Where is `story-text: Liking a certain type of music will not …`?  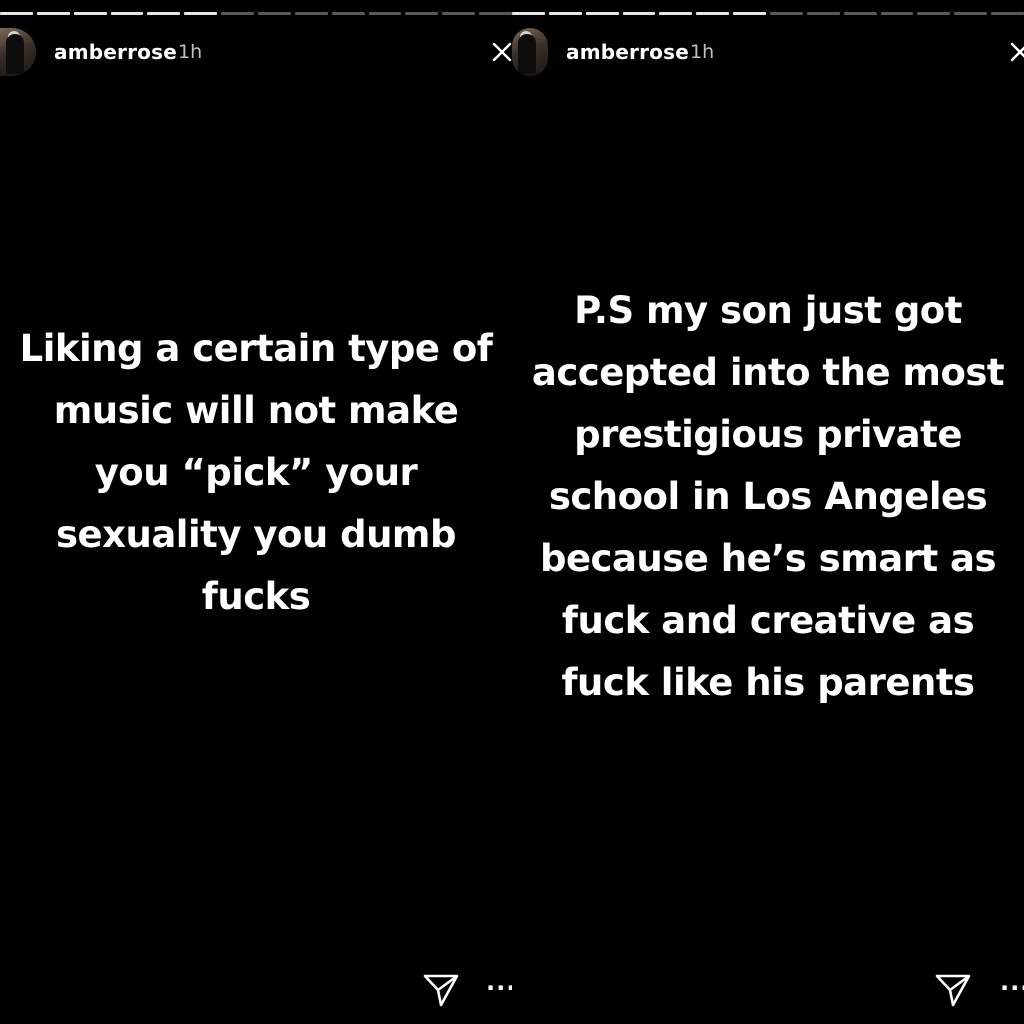
story-text: Liking a certain type of music will not … is located at coordinates (256, 472).